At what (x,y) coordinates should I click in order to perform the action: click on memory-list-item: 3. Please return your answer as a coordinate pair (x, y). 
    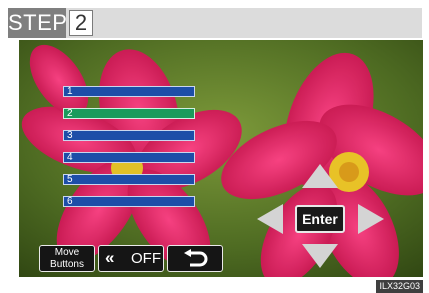
    Looking at the image, I should click on (129, 135).